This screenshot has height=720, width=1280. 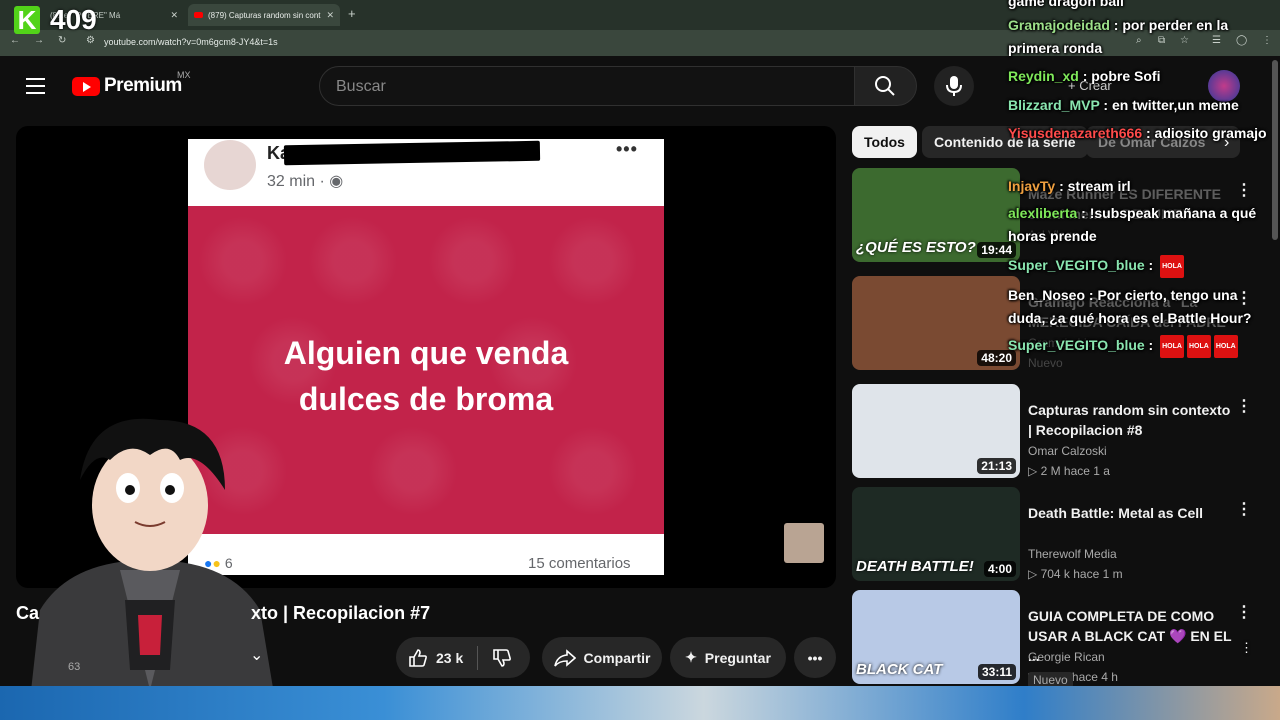 I want to click on chat-username: InjavTy, so click(x=1032, y=186).